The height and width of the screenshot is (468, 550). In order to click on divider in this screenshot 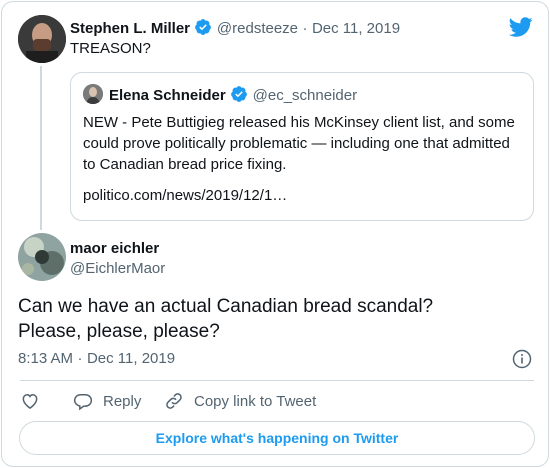, I will do `click(277, 380)`.